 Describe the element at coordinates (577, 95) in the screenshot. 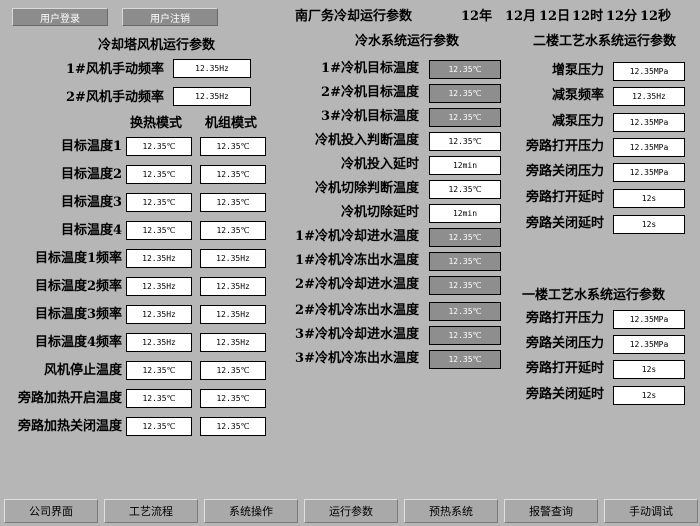

I see `p2-row-label: 减泵频率` at that location.